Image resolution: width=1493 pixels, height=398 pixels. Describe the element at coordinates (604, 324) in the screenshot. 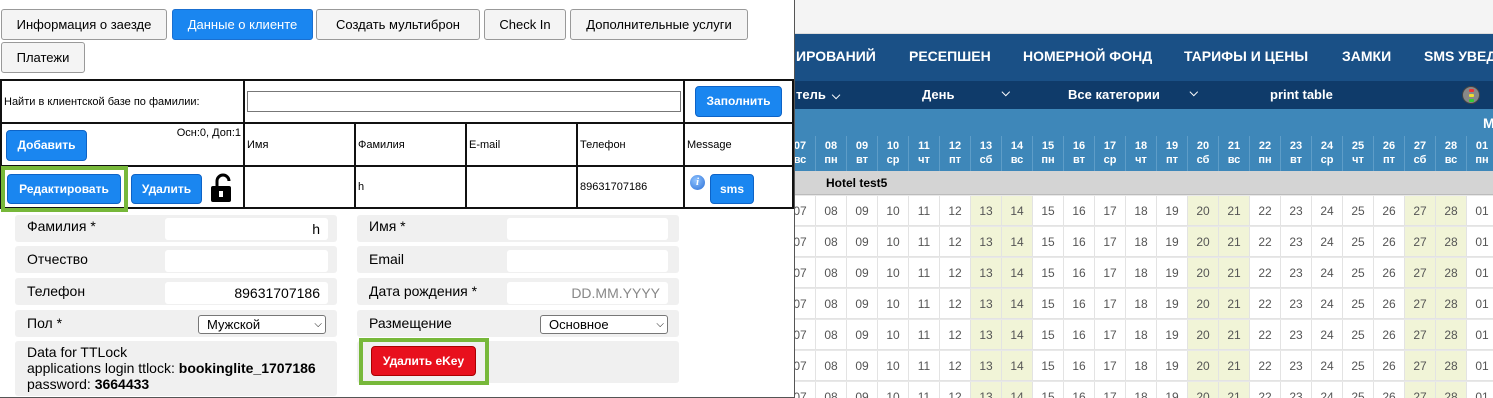

I see `placement-select: Основное ⌵` at that location.